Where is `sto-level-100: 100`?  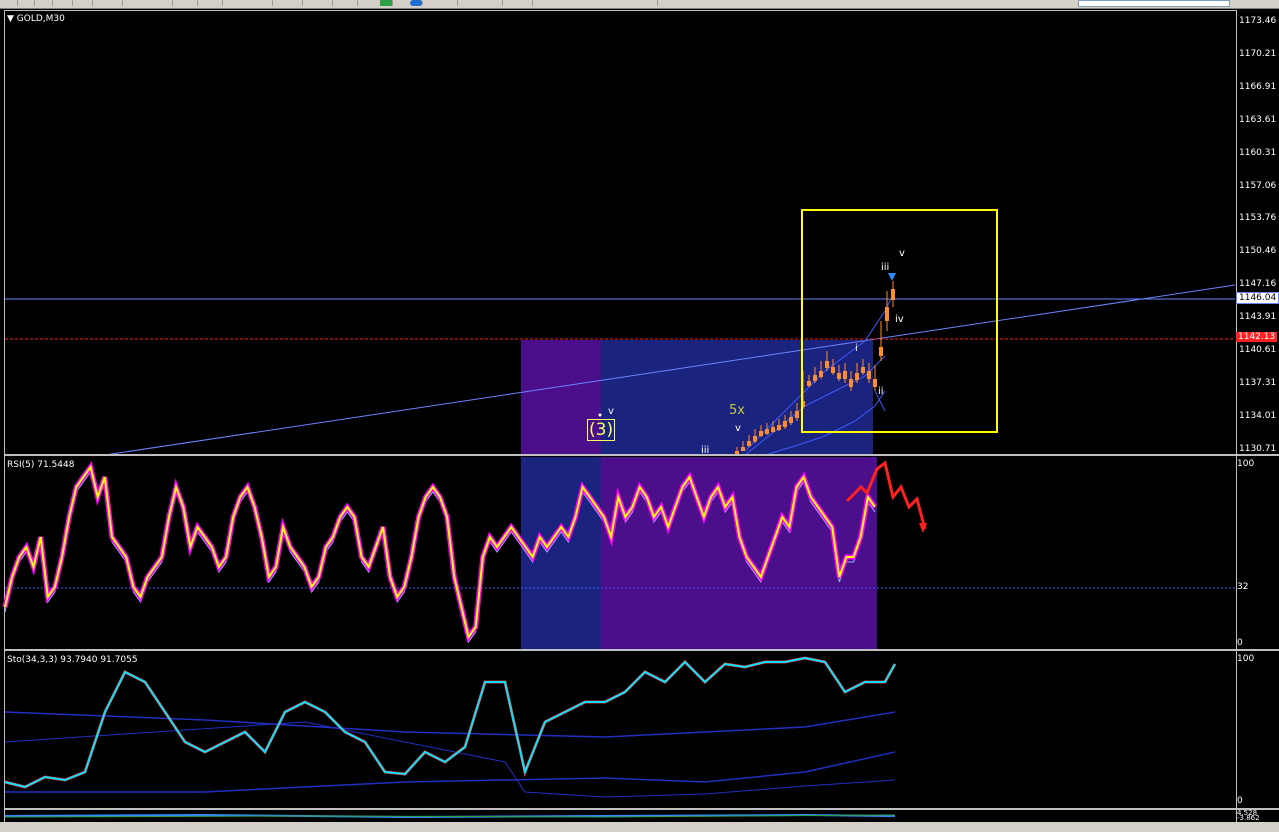
sto-level-100: 100 is located at coordinates (1246, 659).